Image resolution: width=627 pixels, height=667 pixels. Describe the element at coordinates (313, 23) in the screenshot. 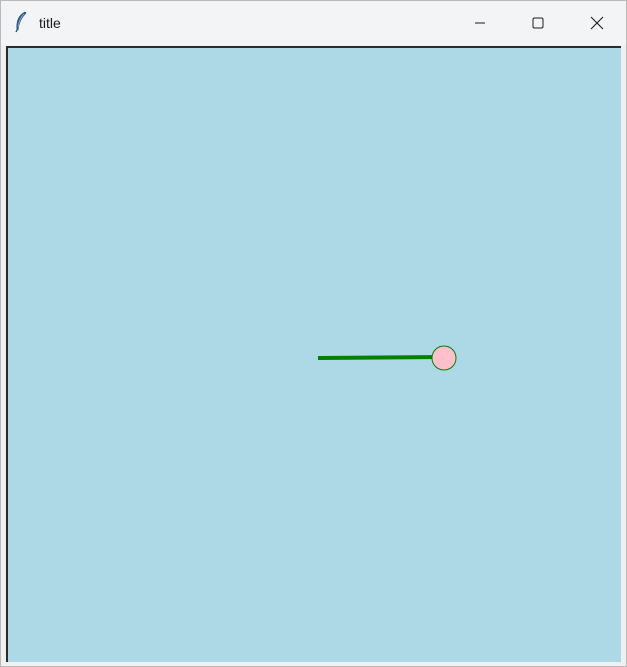

I see `title-bar: title` at that location.